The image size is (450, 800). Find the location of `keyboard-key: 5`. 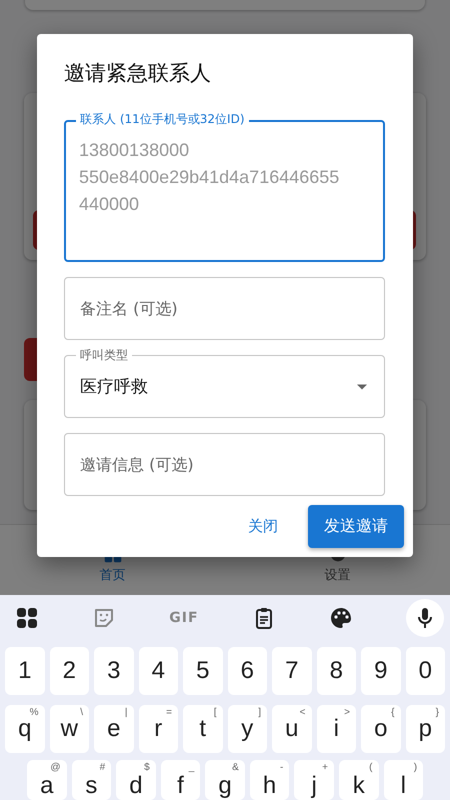

keyboard-key: 5 is located at coordinates (202, 671).